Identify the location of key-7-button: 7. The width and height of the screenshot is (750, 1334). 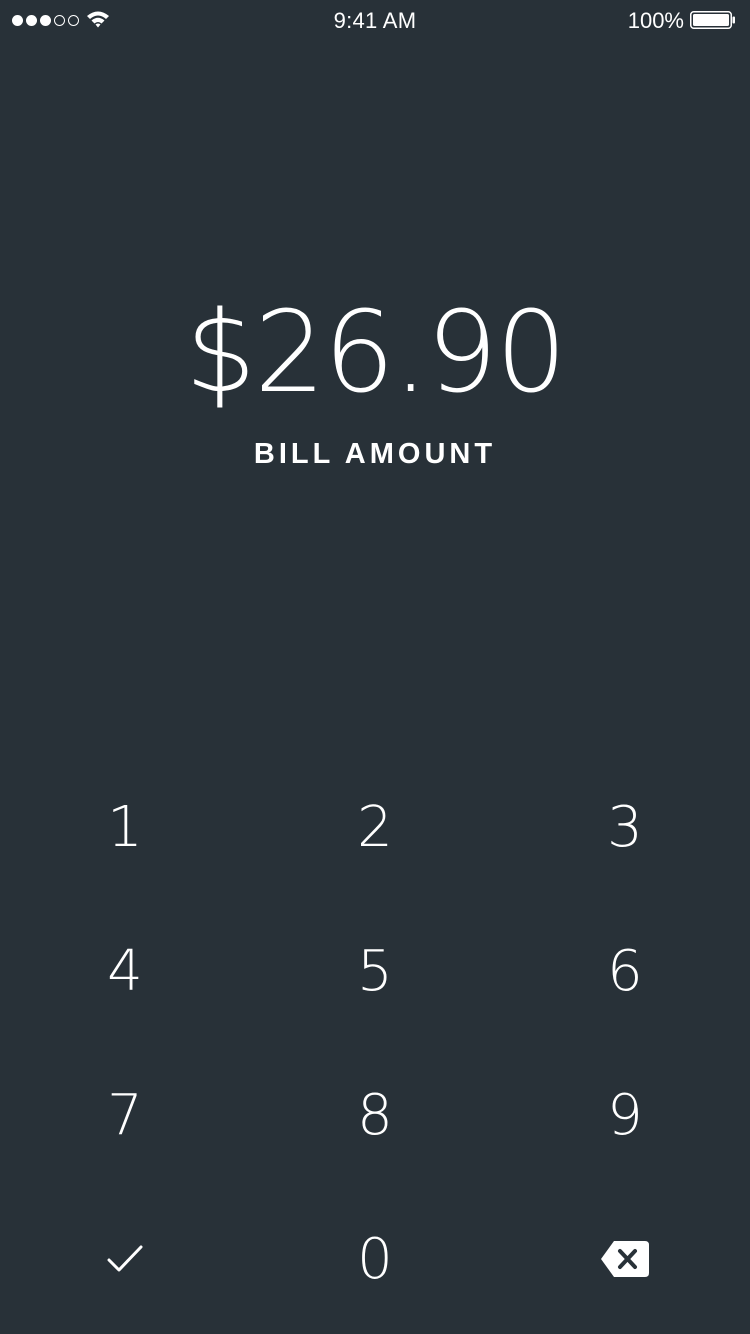
(125, 1115).